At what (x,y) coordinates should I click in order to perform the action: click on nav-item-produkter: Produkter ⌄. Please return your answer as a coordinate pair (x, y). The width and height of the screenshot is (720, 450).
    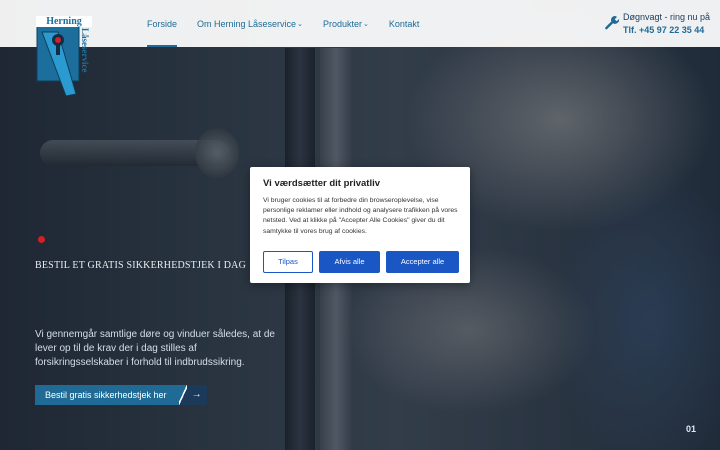
    Looking at the image, I should click on (346, 23).